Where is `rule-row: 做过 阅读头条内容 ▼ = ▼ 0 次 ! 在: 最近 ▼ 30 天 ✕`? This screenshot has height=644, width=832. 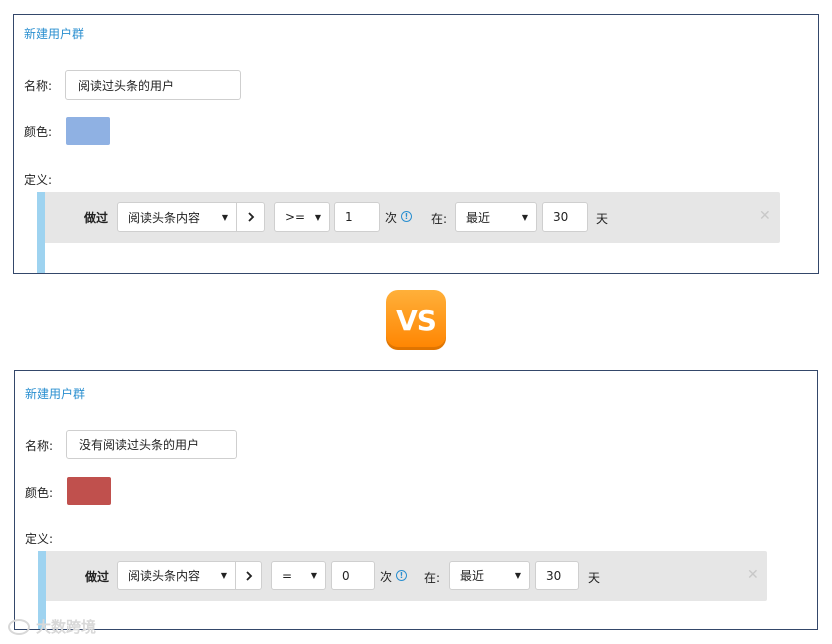 rule-row: 做过 阅读头条内容 ▼ = ▼ 0 次 ! 在: 最近 ▼ 30 天 ✕ is located at coordinates (402, 576).